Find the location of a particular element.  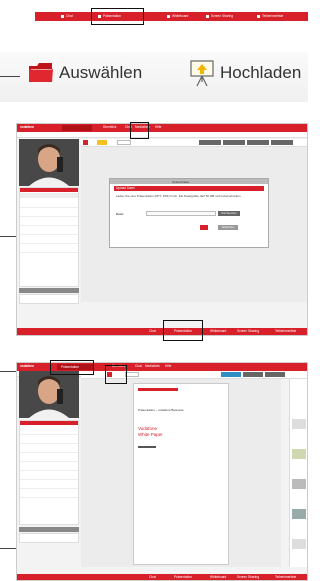

select-button: Auswählen is located at coordinates (98, 73).